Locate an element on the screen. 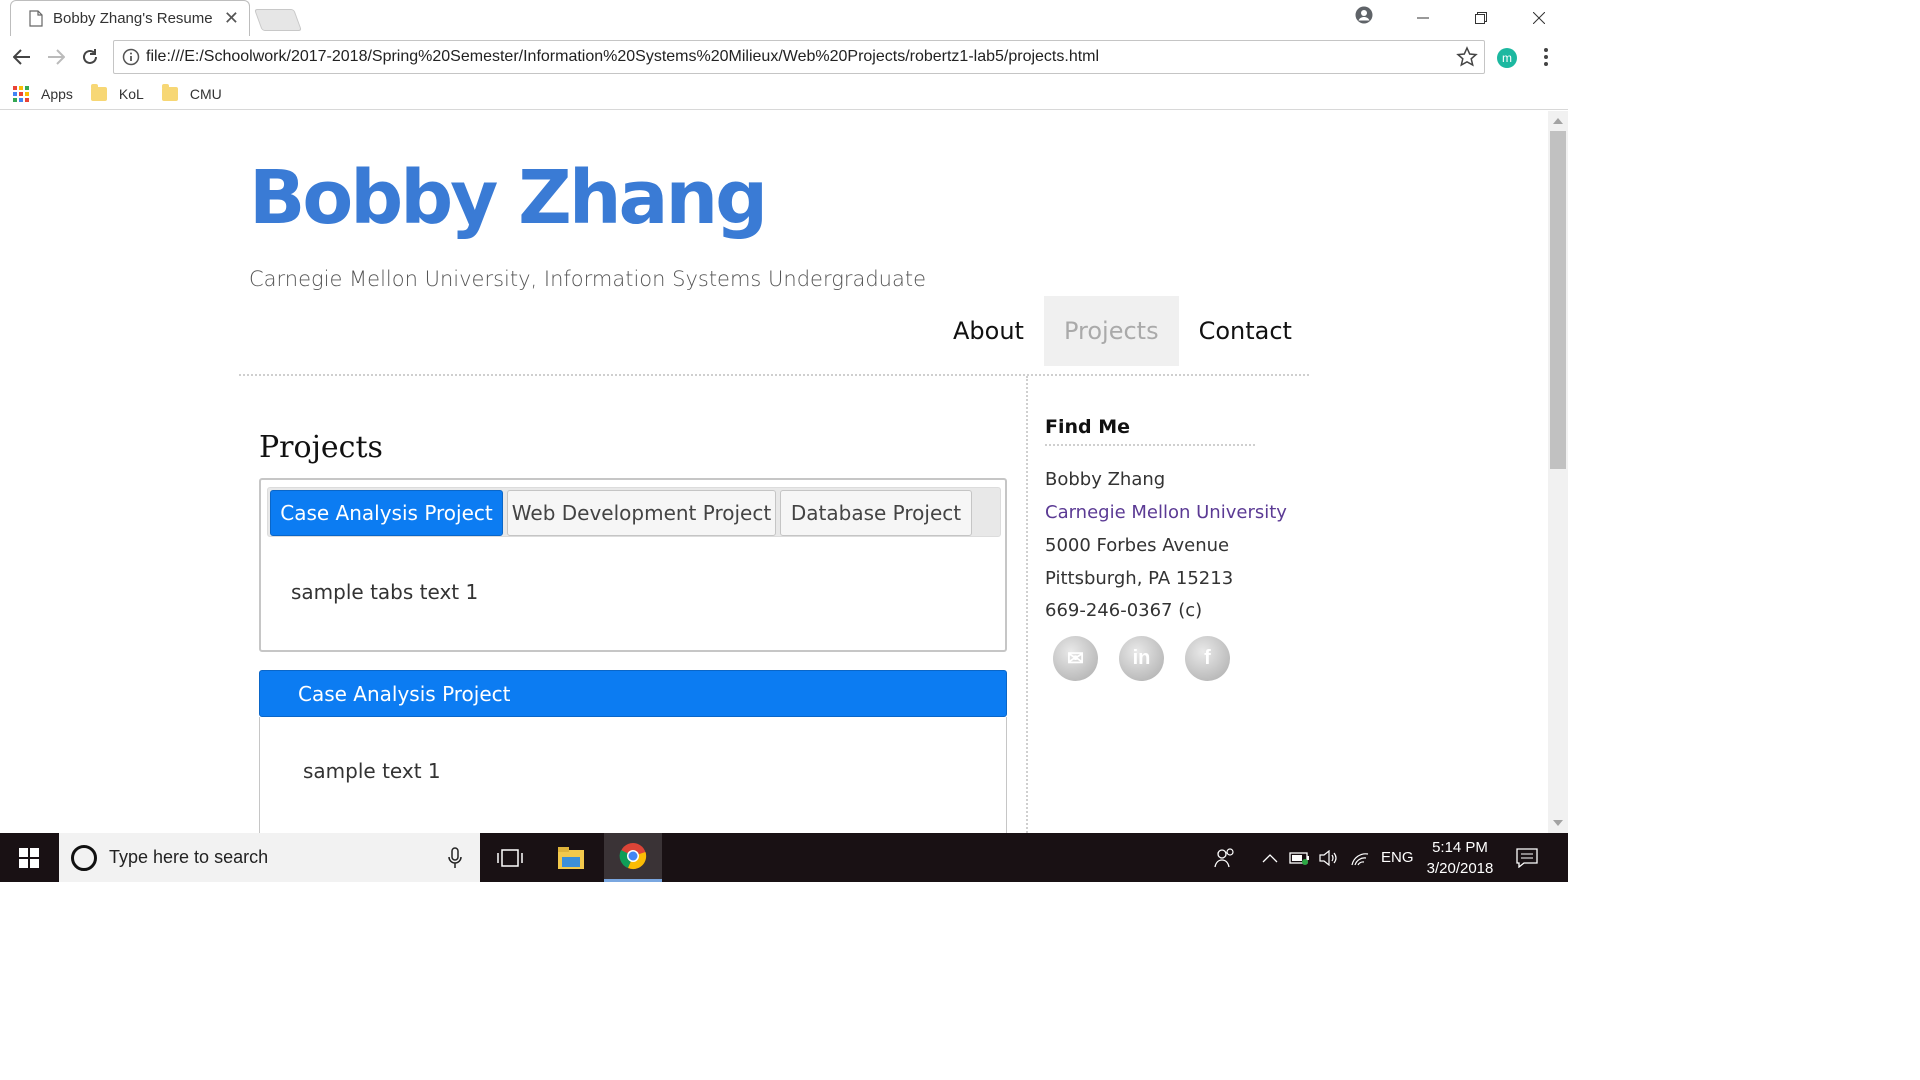  taskbar-clock: 5:14 PM 3/20/2018 is located at coordinates (1460, 858).